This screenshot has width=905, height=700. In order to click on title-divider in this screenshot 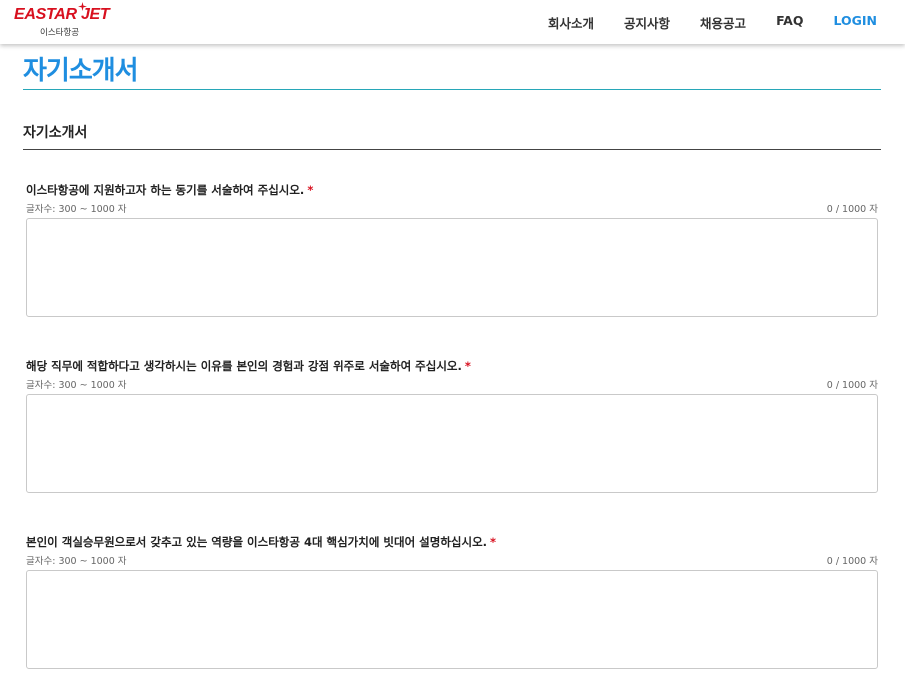, I will do `click(452, 89)`.